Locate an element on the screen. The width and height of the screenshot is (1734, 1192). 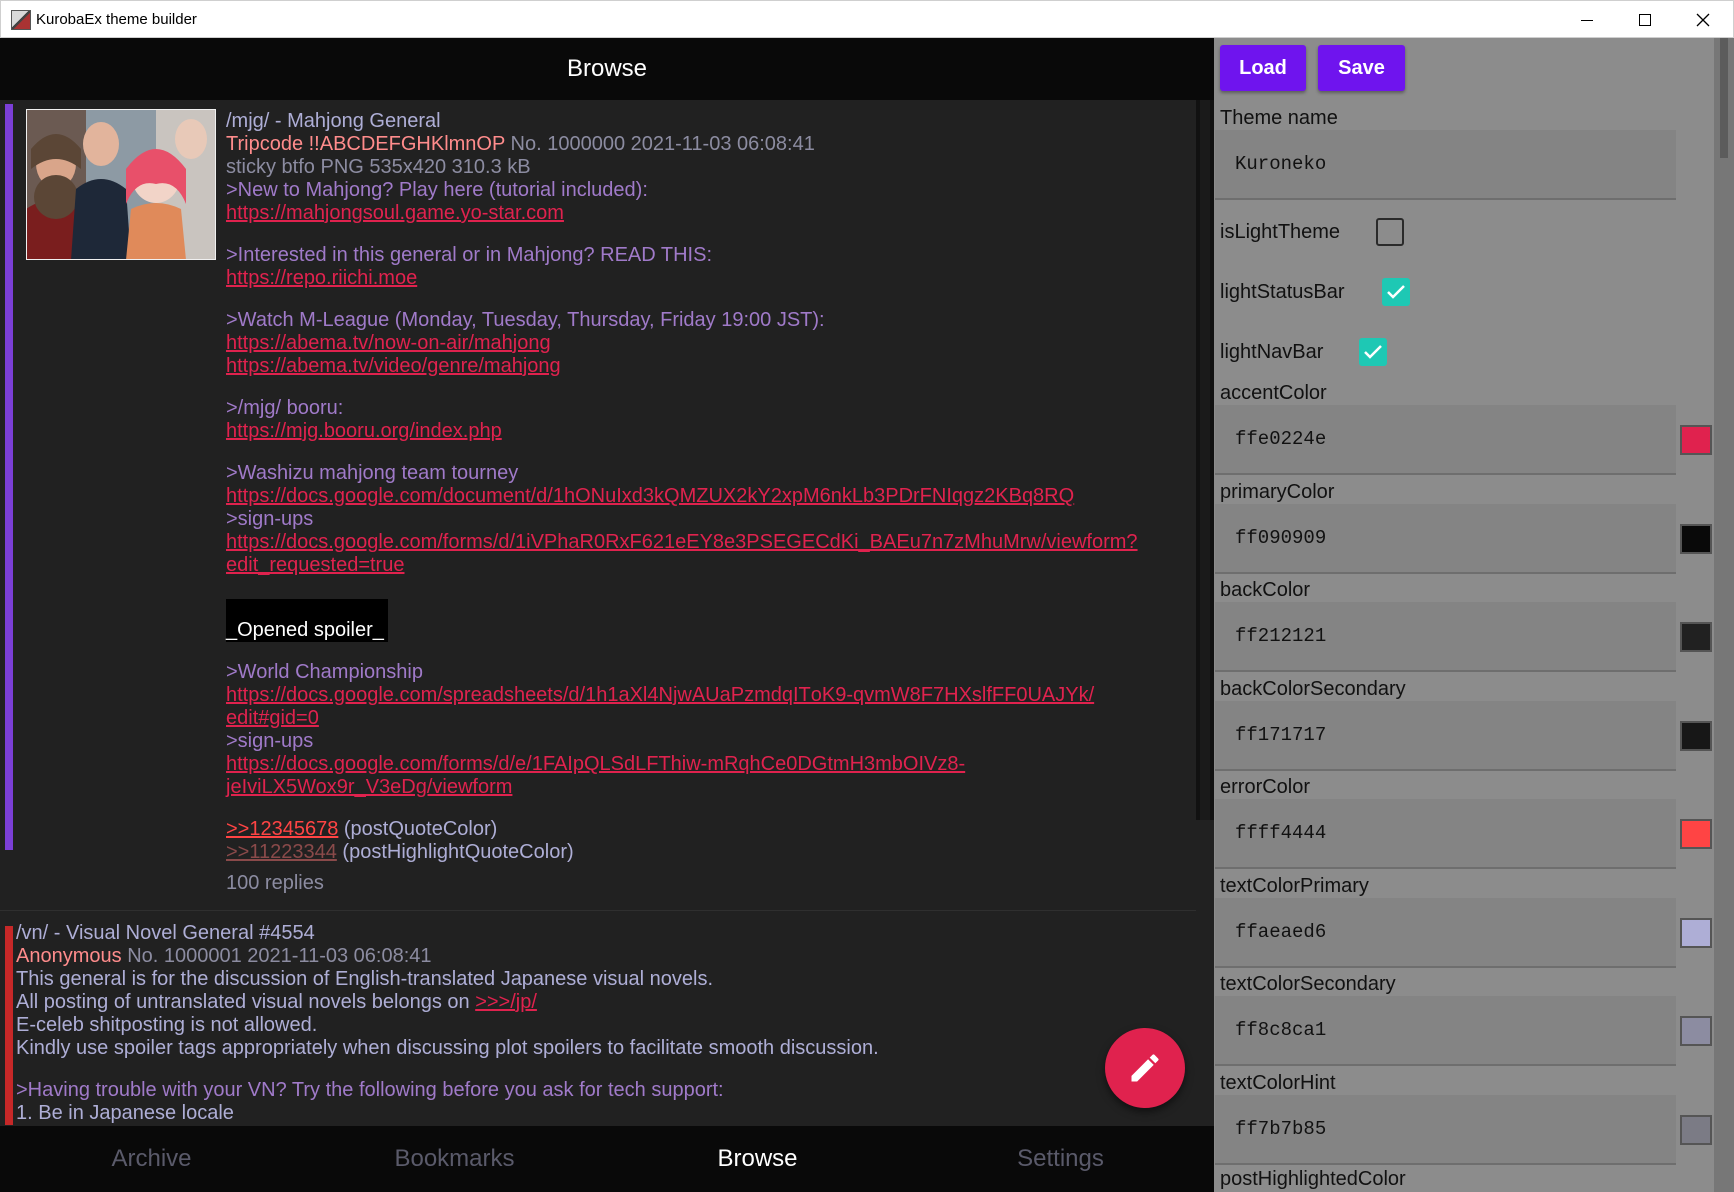
poster-name: Anonymous is located at coordinates (69, 956).